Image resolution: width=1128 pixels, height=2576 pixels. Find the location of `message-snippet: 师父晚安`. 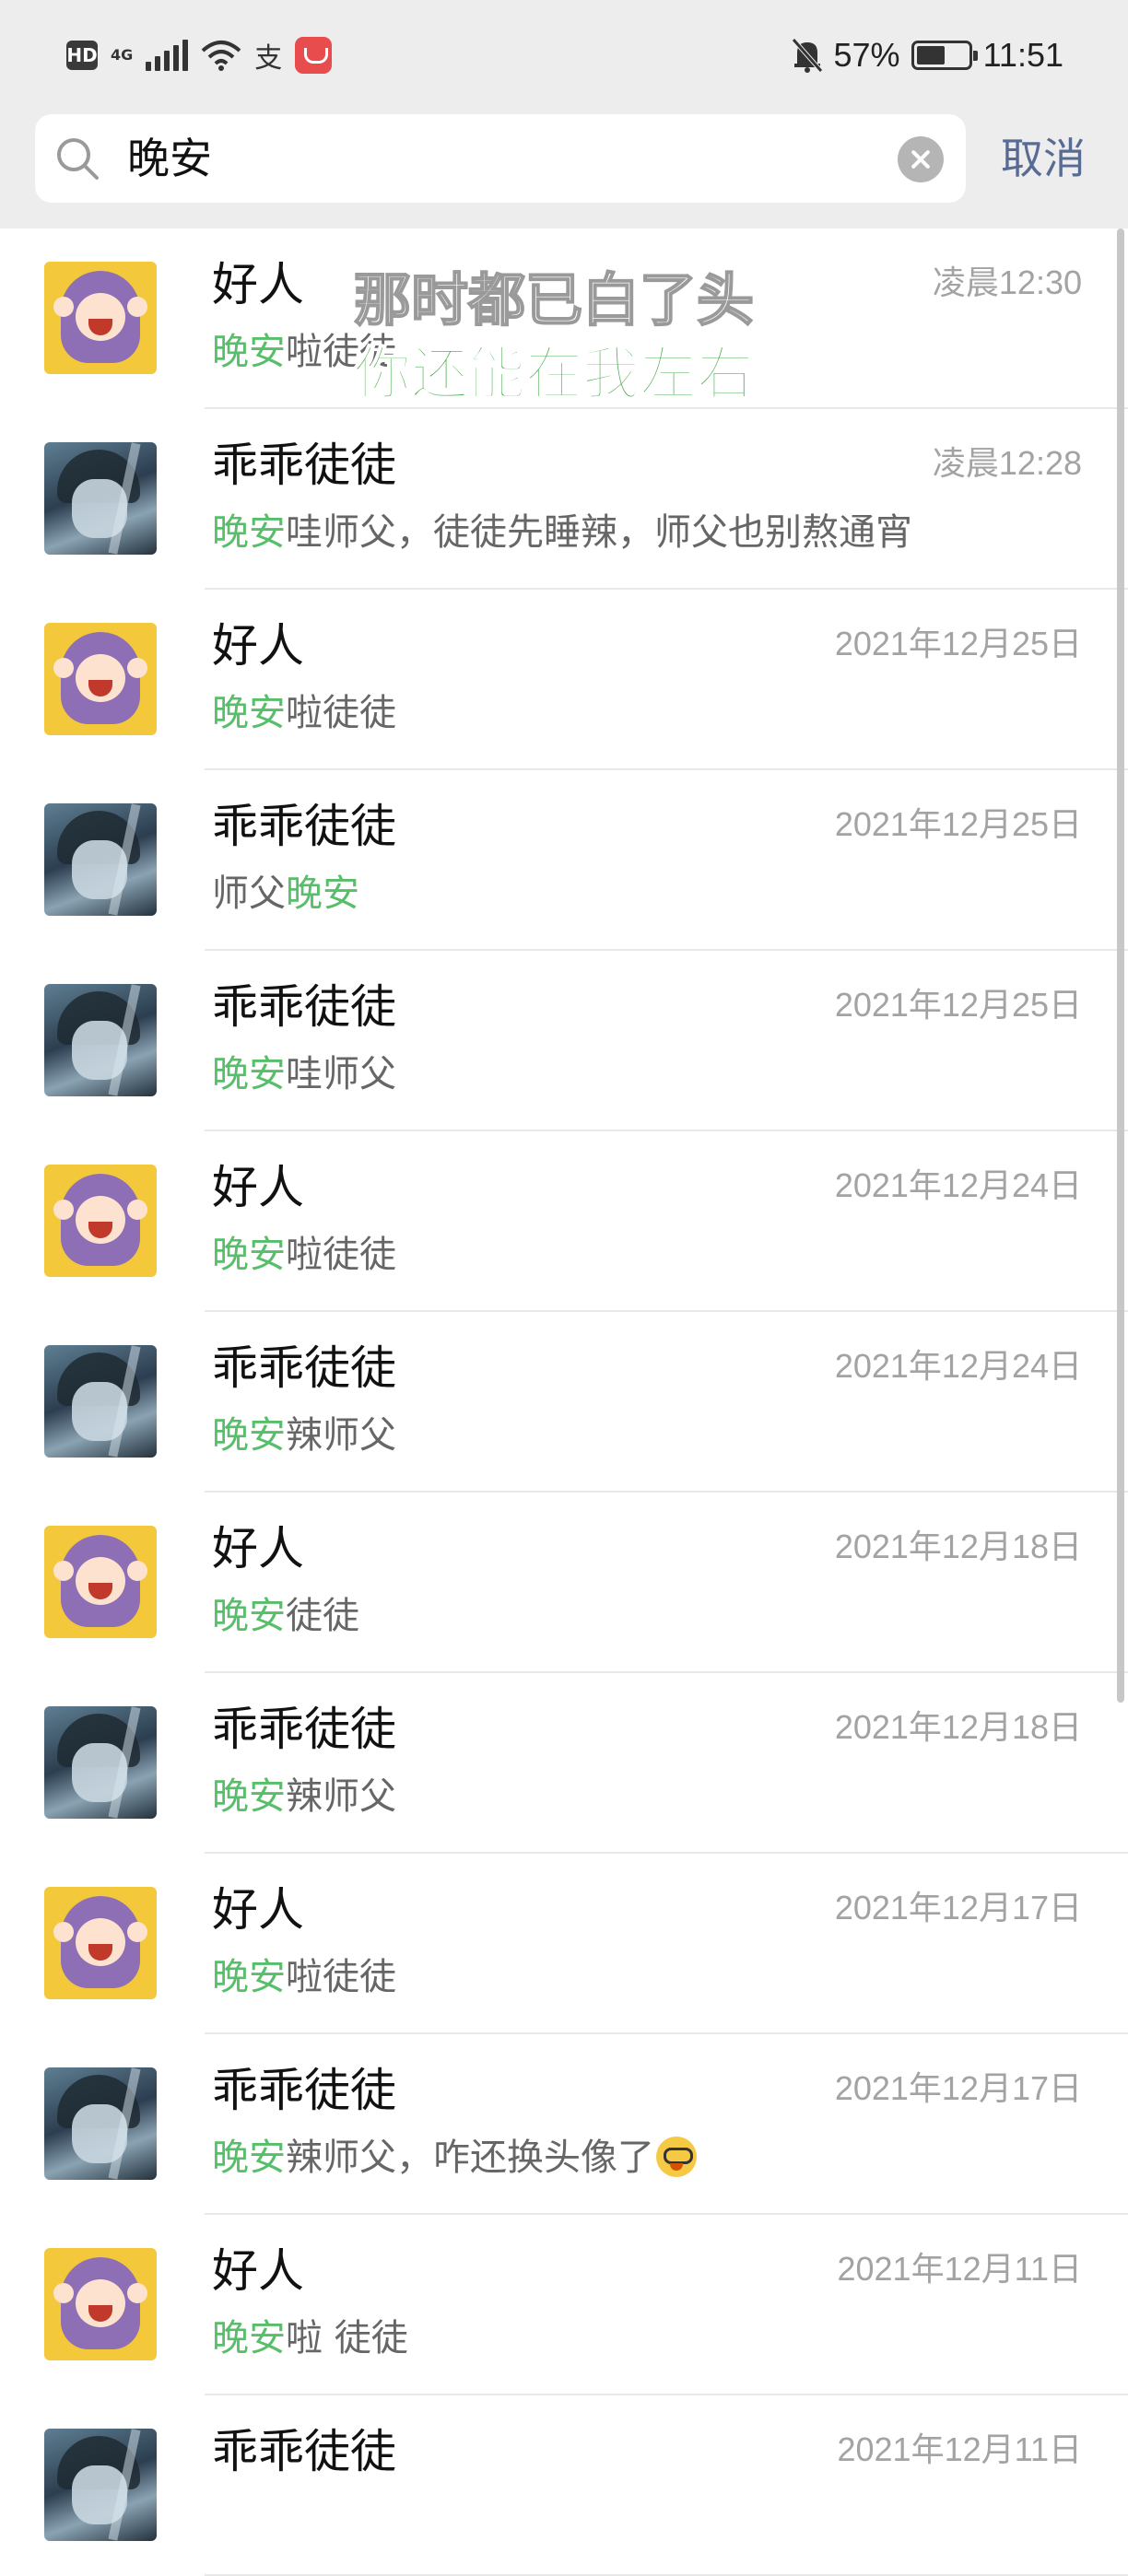

message-snippet: 师父晚安 is located at coordinates (285, 893).